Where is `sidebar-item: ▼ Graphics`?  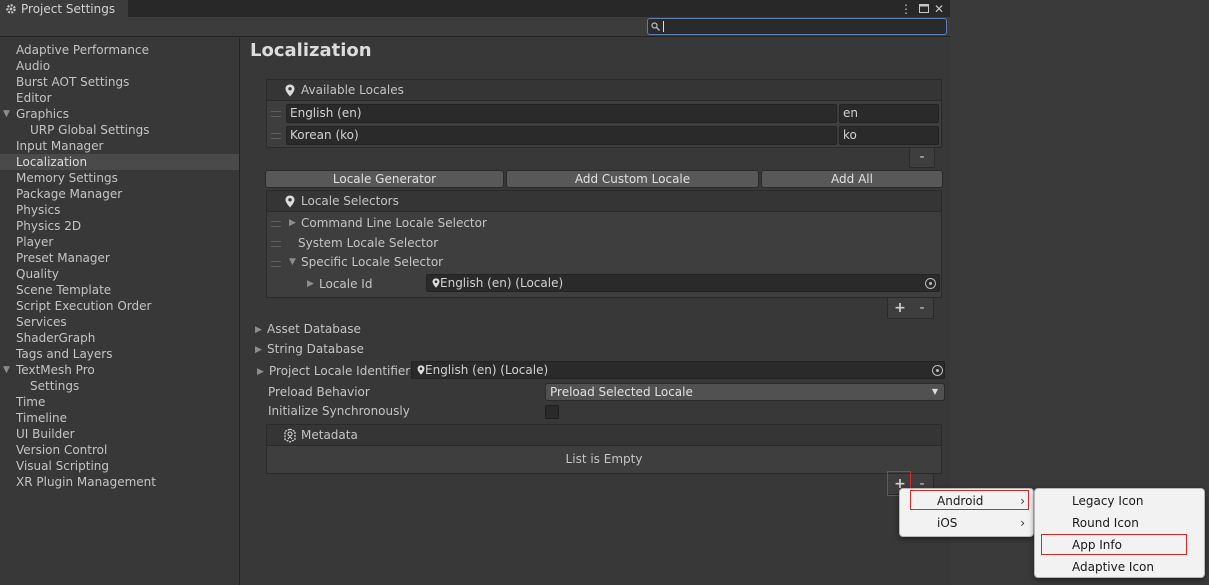 sidebar-item: ▼ Graphics is located at coordinates (119, 114).